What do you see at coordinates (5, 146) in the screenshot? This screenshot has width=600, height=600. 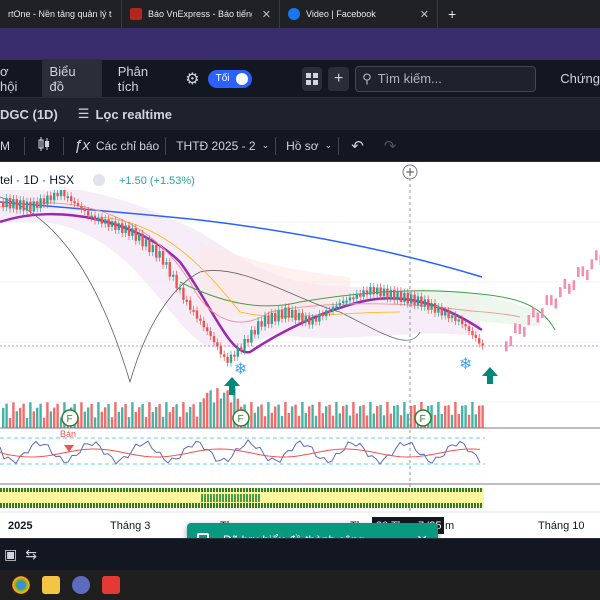 I see `interval-select: M` at bounding box center [5, 146].